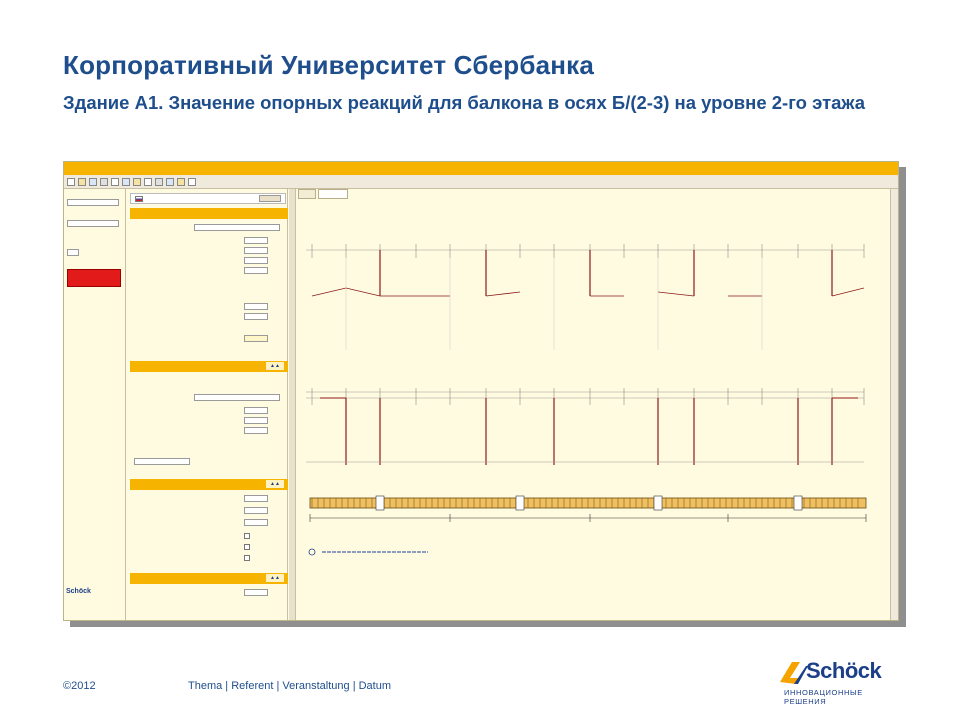  Describe the element at coordinates (162, 461) in the screenshot. I see `connection-select` at that location.